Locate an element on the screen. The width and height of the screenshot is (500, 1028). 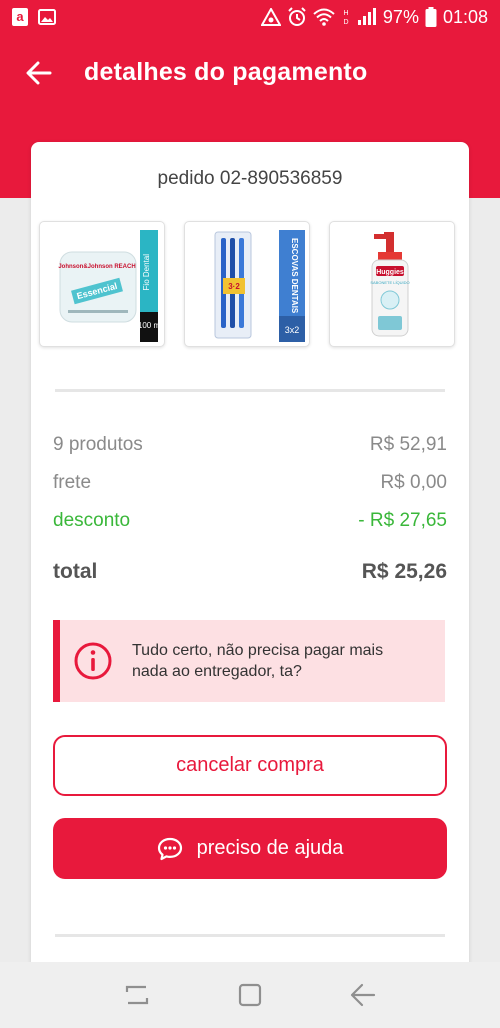
alarm-icon is located at coordinates (297, 17).